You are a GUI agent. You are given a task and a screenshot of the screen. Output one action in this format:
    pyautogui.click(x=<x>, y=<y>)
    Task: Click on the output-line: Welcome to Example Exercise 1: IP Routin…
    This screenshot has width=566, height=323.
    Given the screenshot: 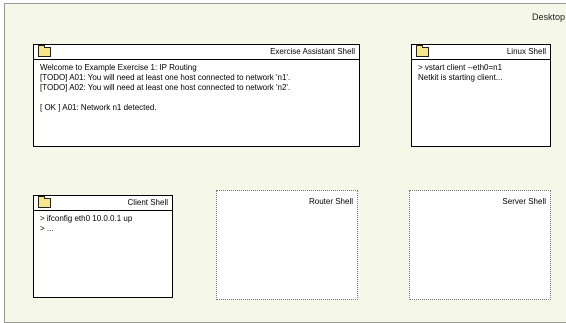 What is the action you would take?
    pyautogui.click(x=118, y=67)
    